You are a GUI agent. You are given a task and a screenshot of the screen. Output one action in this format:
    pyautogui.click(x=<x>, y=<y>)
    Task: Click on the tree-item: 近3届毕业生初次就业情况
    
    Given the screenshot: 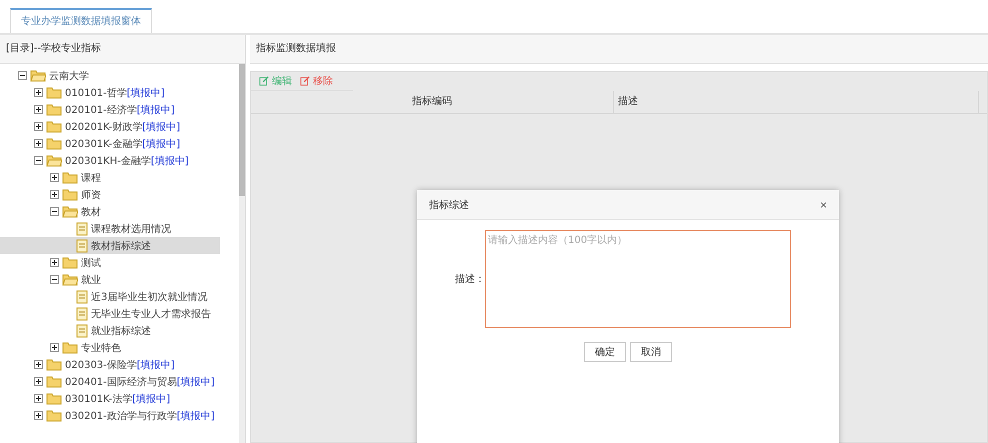 What is the action you would take?
    pyautogui.click(x=110, y=296)
    